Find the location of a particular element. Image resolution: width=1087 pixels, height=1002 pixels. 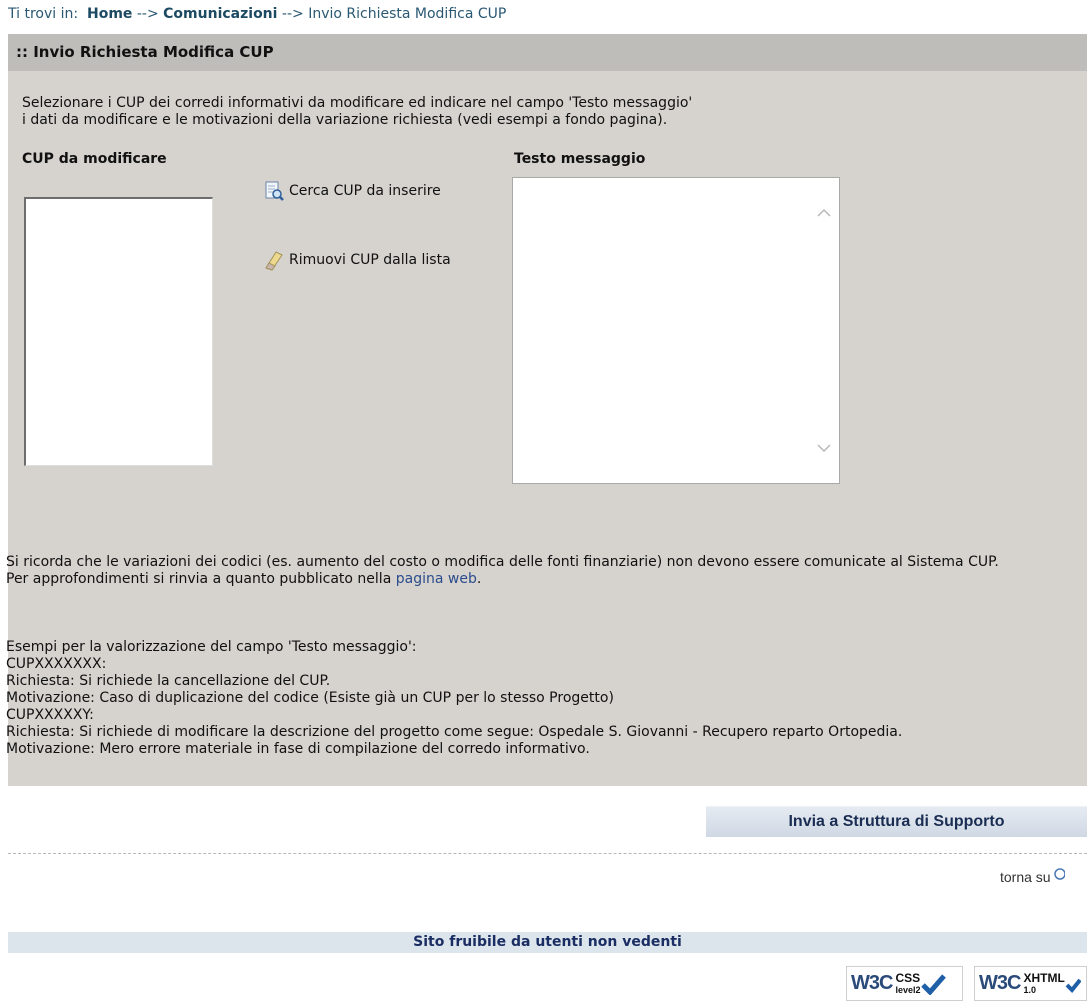

web-page-link: pagina web is located at coordinates (436, 579).